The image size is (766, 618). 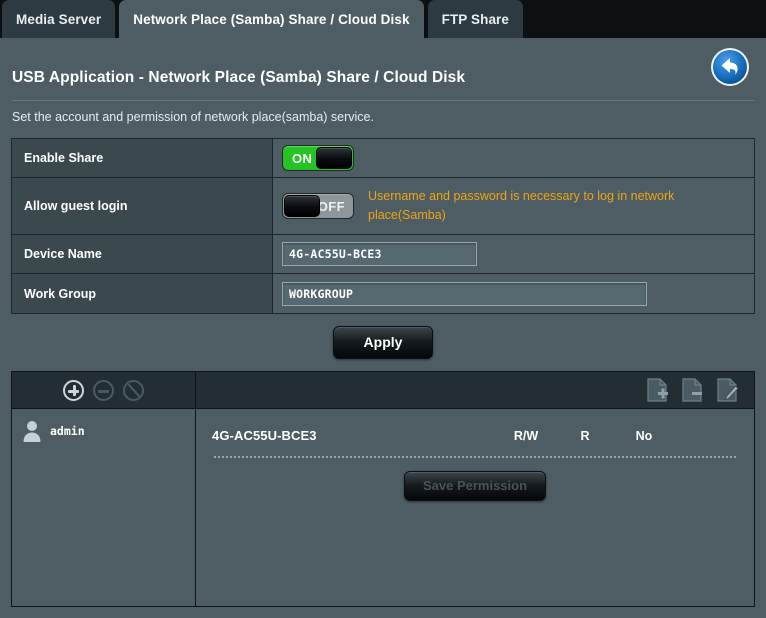 I want to click on tab-label: Network Place (Samba) Share / Cloud Disk, so click(x=271, y=19).